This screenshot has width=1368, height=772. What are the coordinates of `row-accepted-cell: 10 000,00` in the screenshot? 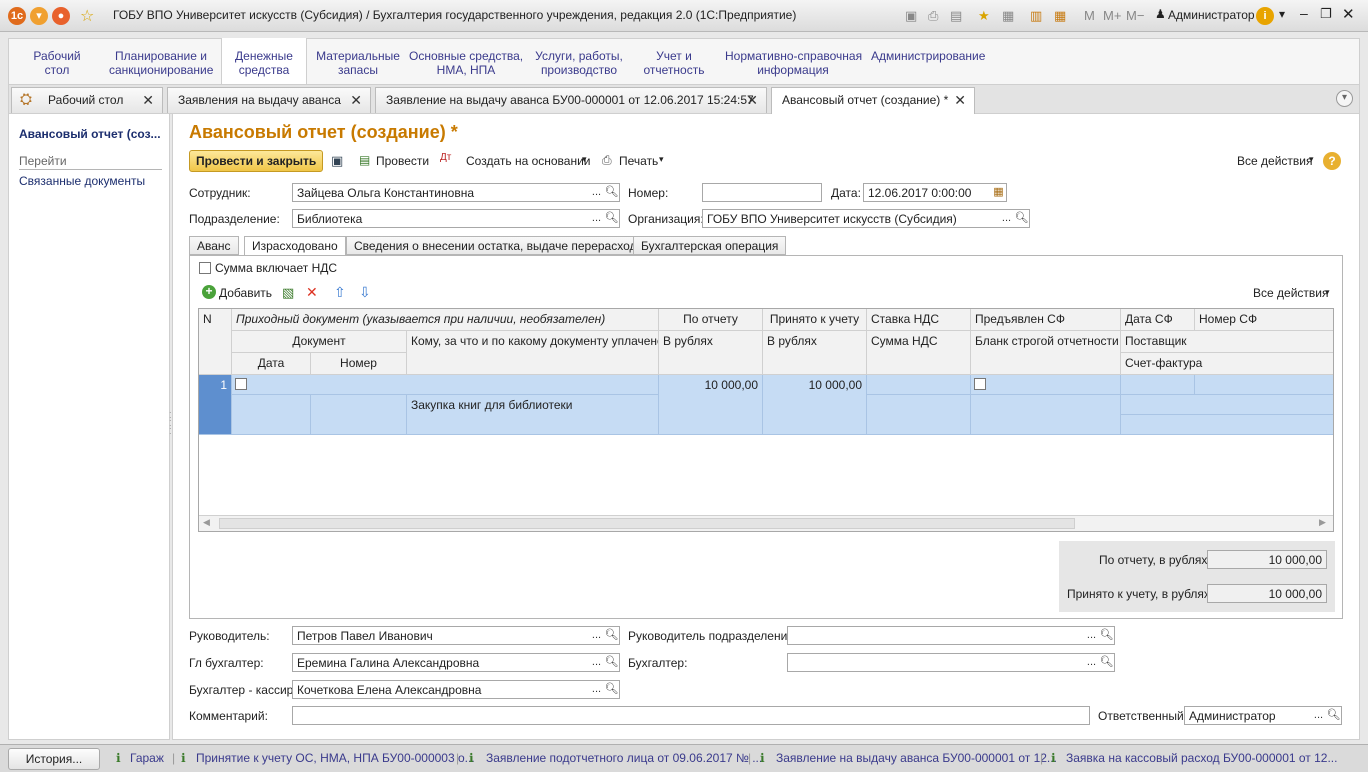 It's located at (815, 405).